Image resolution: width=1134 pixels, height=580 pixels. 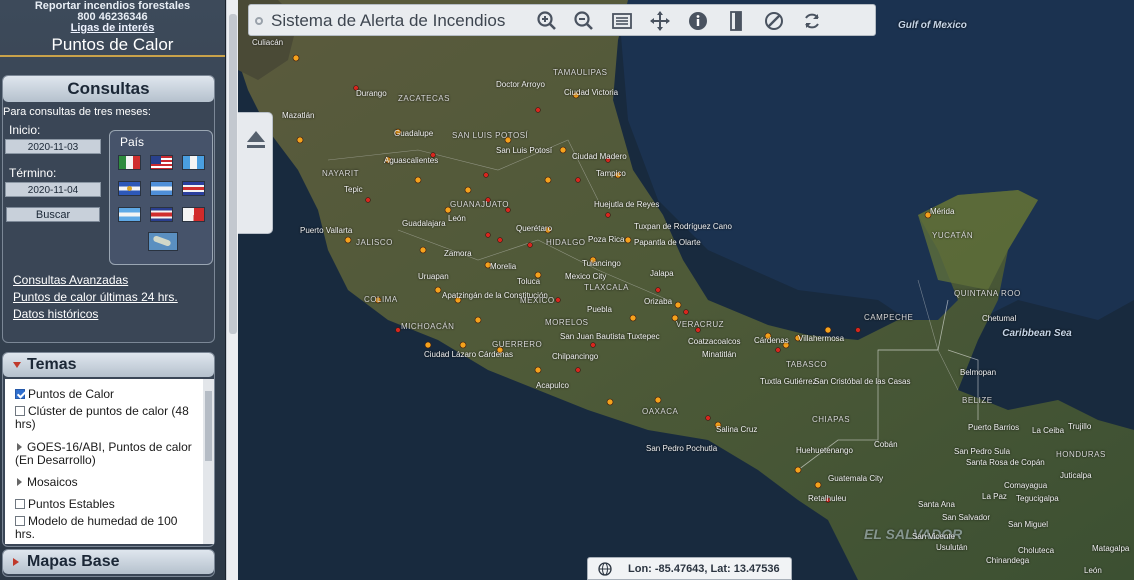 What do you see at coordinates (161, 188) in the screenshot?
I see `flag-honduras-icon` at bounding box center [161, 188].